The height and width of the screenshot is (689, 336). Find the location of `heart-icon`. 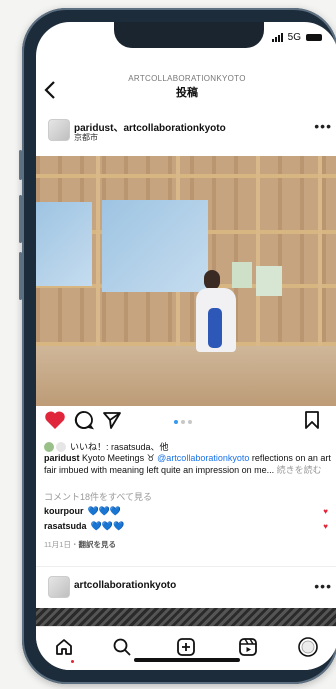

heart-icon is located at coordinates (55, 420).